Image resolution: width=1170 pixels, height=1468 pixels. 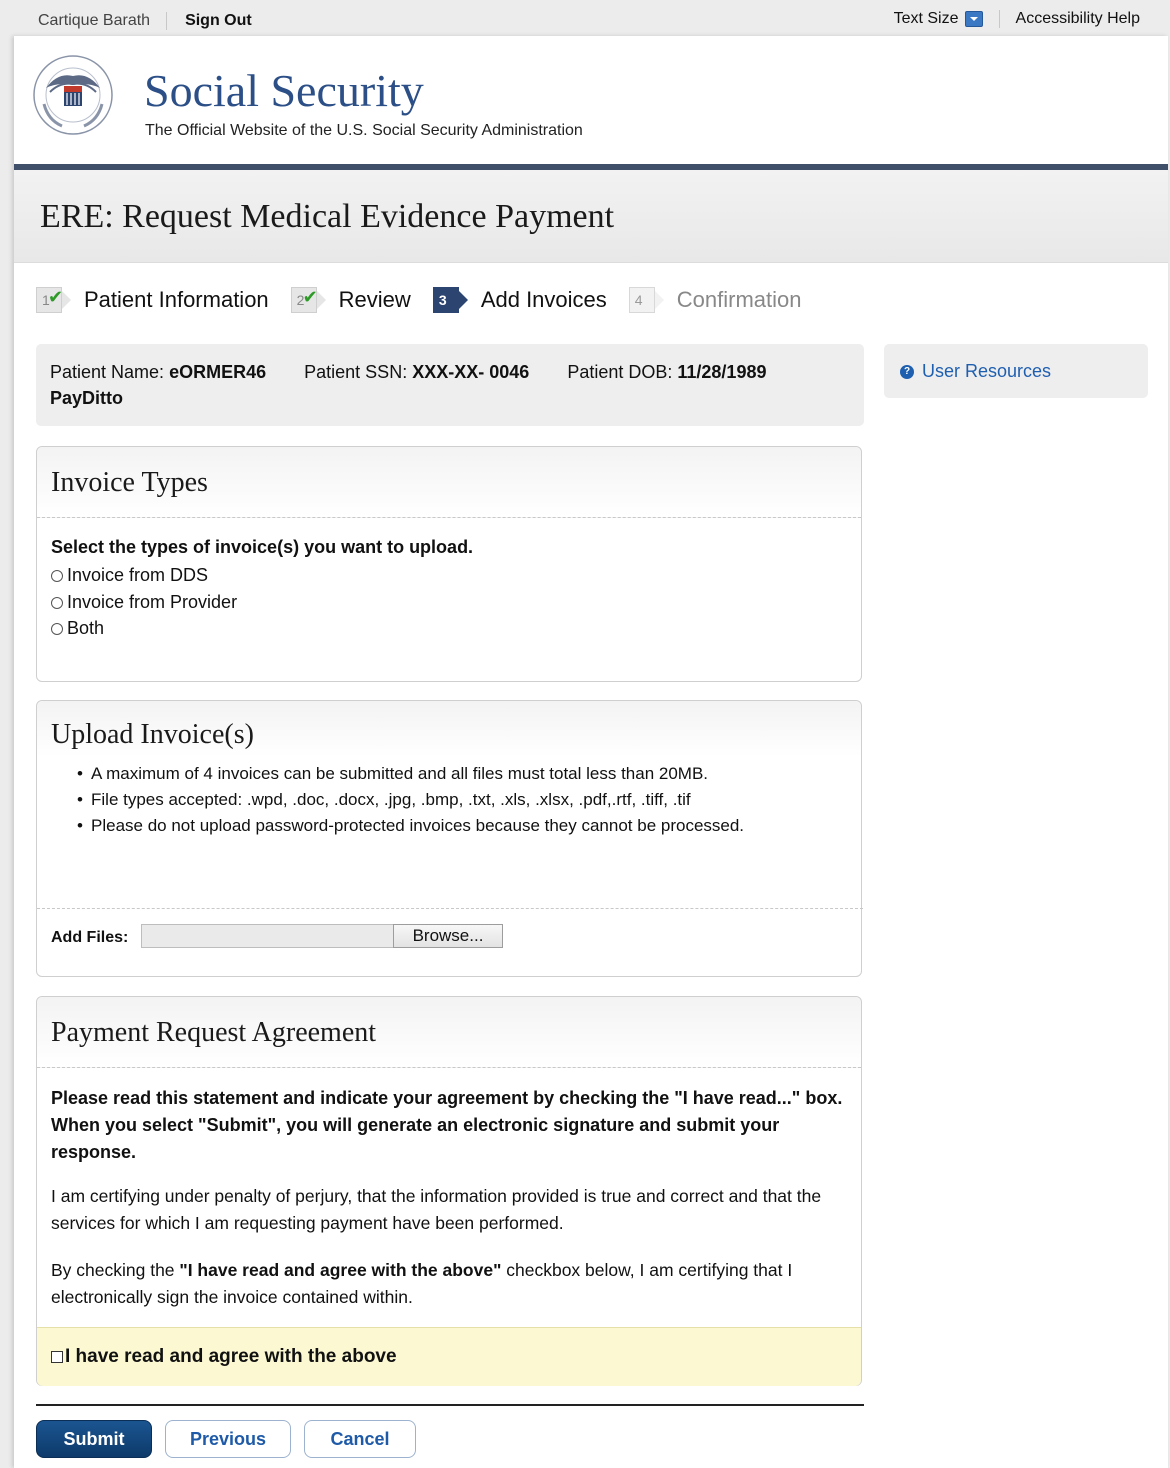 I want to click on user-resources-link: ? User Resources, so click(x=975, y=371).